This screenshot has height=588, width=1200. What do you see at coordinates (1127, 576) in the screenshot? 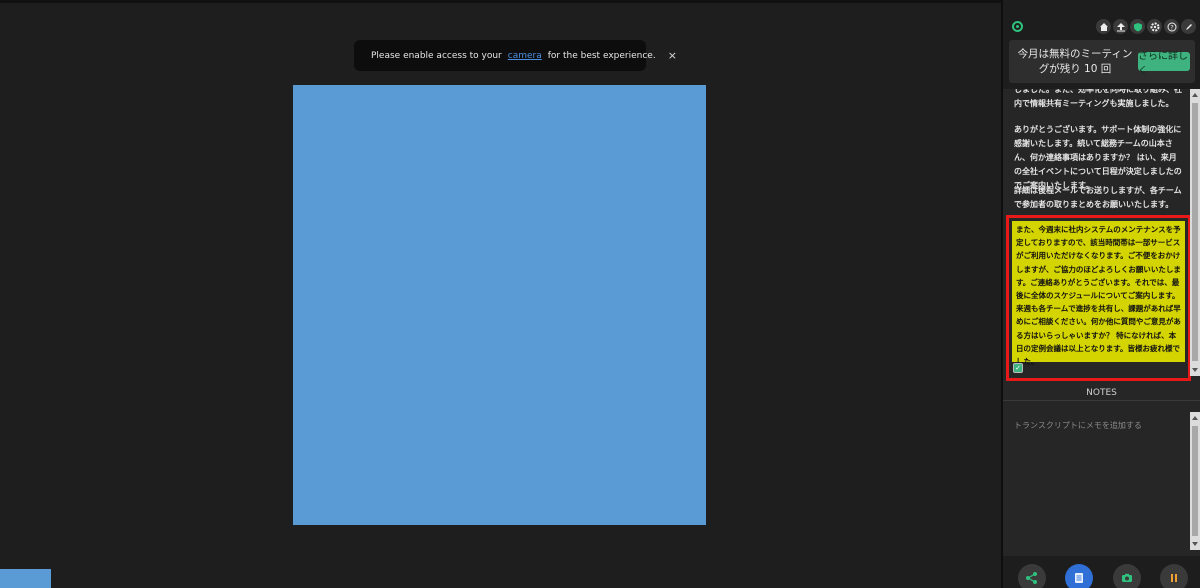
I see `camera-icon` at bounding box center [1127, 576].